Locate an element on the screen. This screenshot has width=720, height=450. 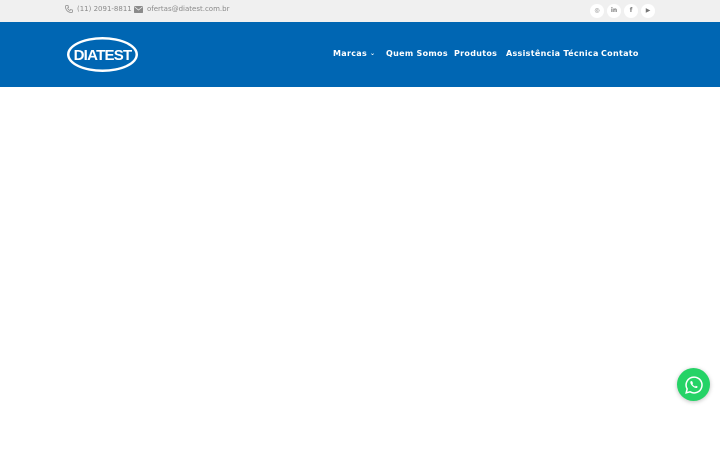
nav-item-assistencia-tecnica: Assistência Técnica is located at coordinates (552, 53).